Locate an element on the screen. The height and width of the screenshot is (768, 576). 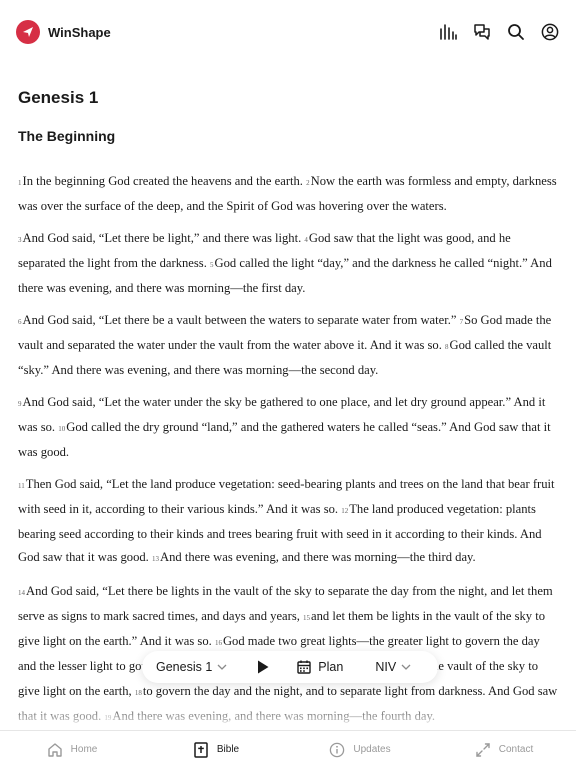
compare-button is located at coordinates (482, 32).